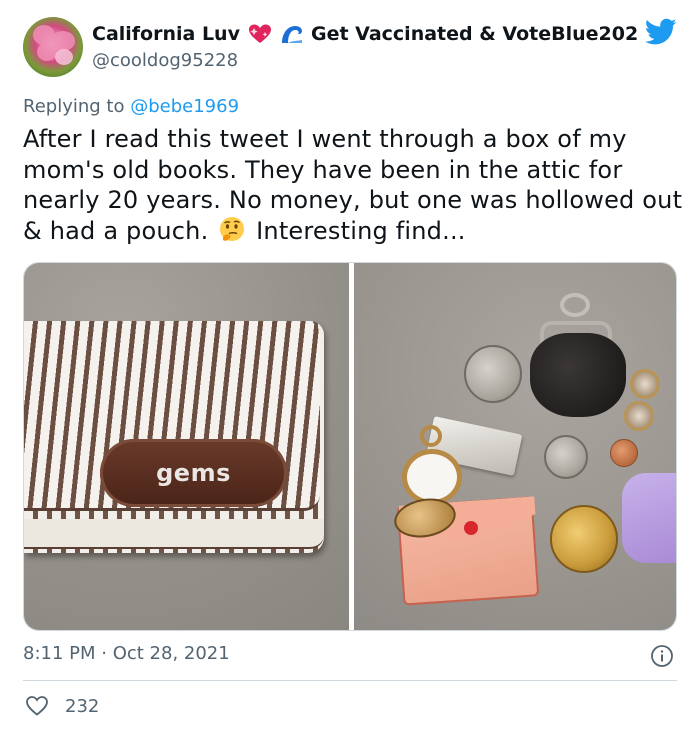 Image resolution: width=700 pixels, height=733 pixels. Describe the element at coordinates (474, 34) in the screenshot. I see `display-name-suffix: Get Vaccinated & VoteBlue202` at that location.